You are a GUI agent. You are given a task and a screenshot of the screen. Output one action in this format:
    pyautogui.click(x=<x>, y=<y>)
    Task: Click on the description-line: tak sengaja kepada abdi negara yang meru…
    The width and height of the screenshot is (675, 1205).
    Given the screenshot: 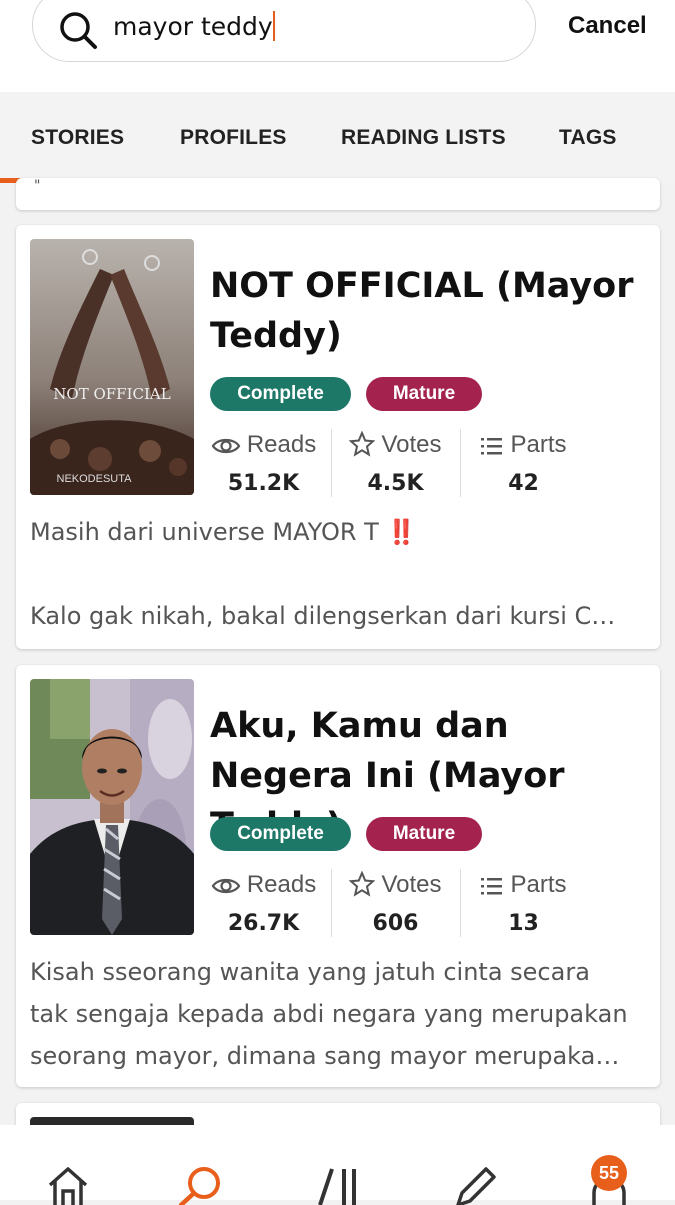 What is the action you would take?
    pyautogui.click(x=329, y=1014)
    